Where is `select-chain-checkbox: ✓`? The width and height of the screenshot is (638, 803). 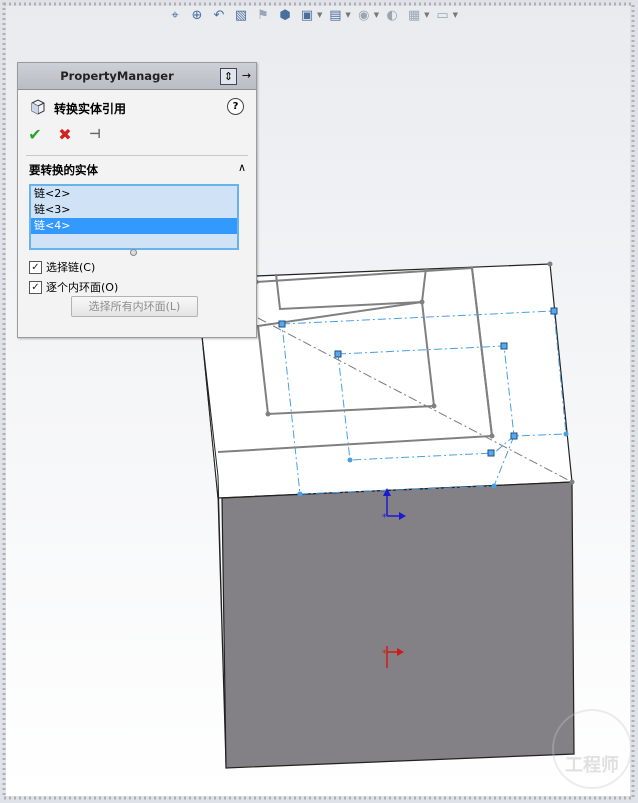 select-chain-checkbox: ✓ is located at coordinates (35, 267).